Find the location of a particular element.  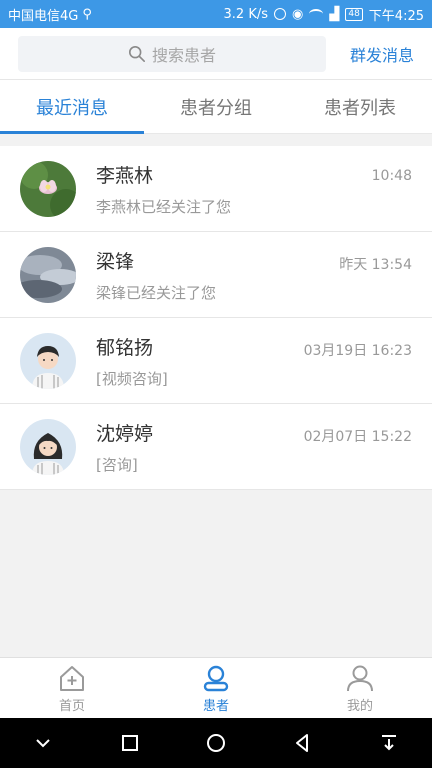

message-preview: [视频咨询] is located at coordinates (132, 378).